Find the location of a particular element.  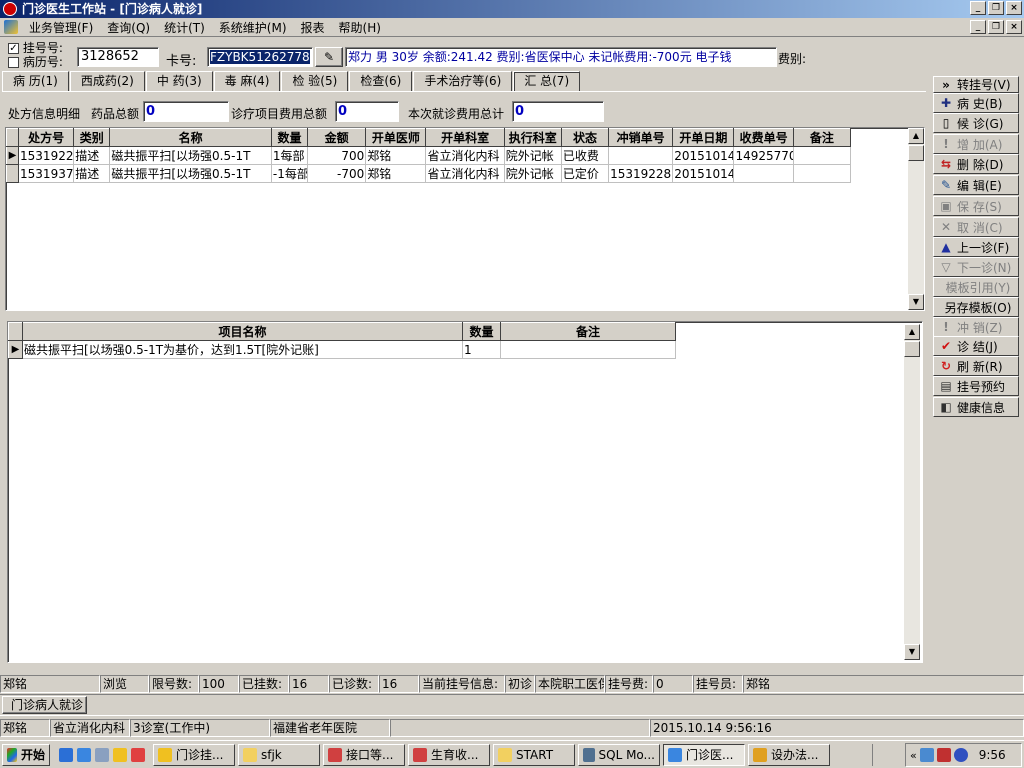

minimize-button: _ is located at coordinates (978, 8).